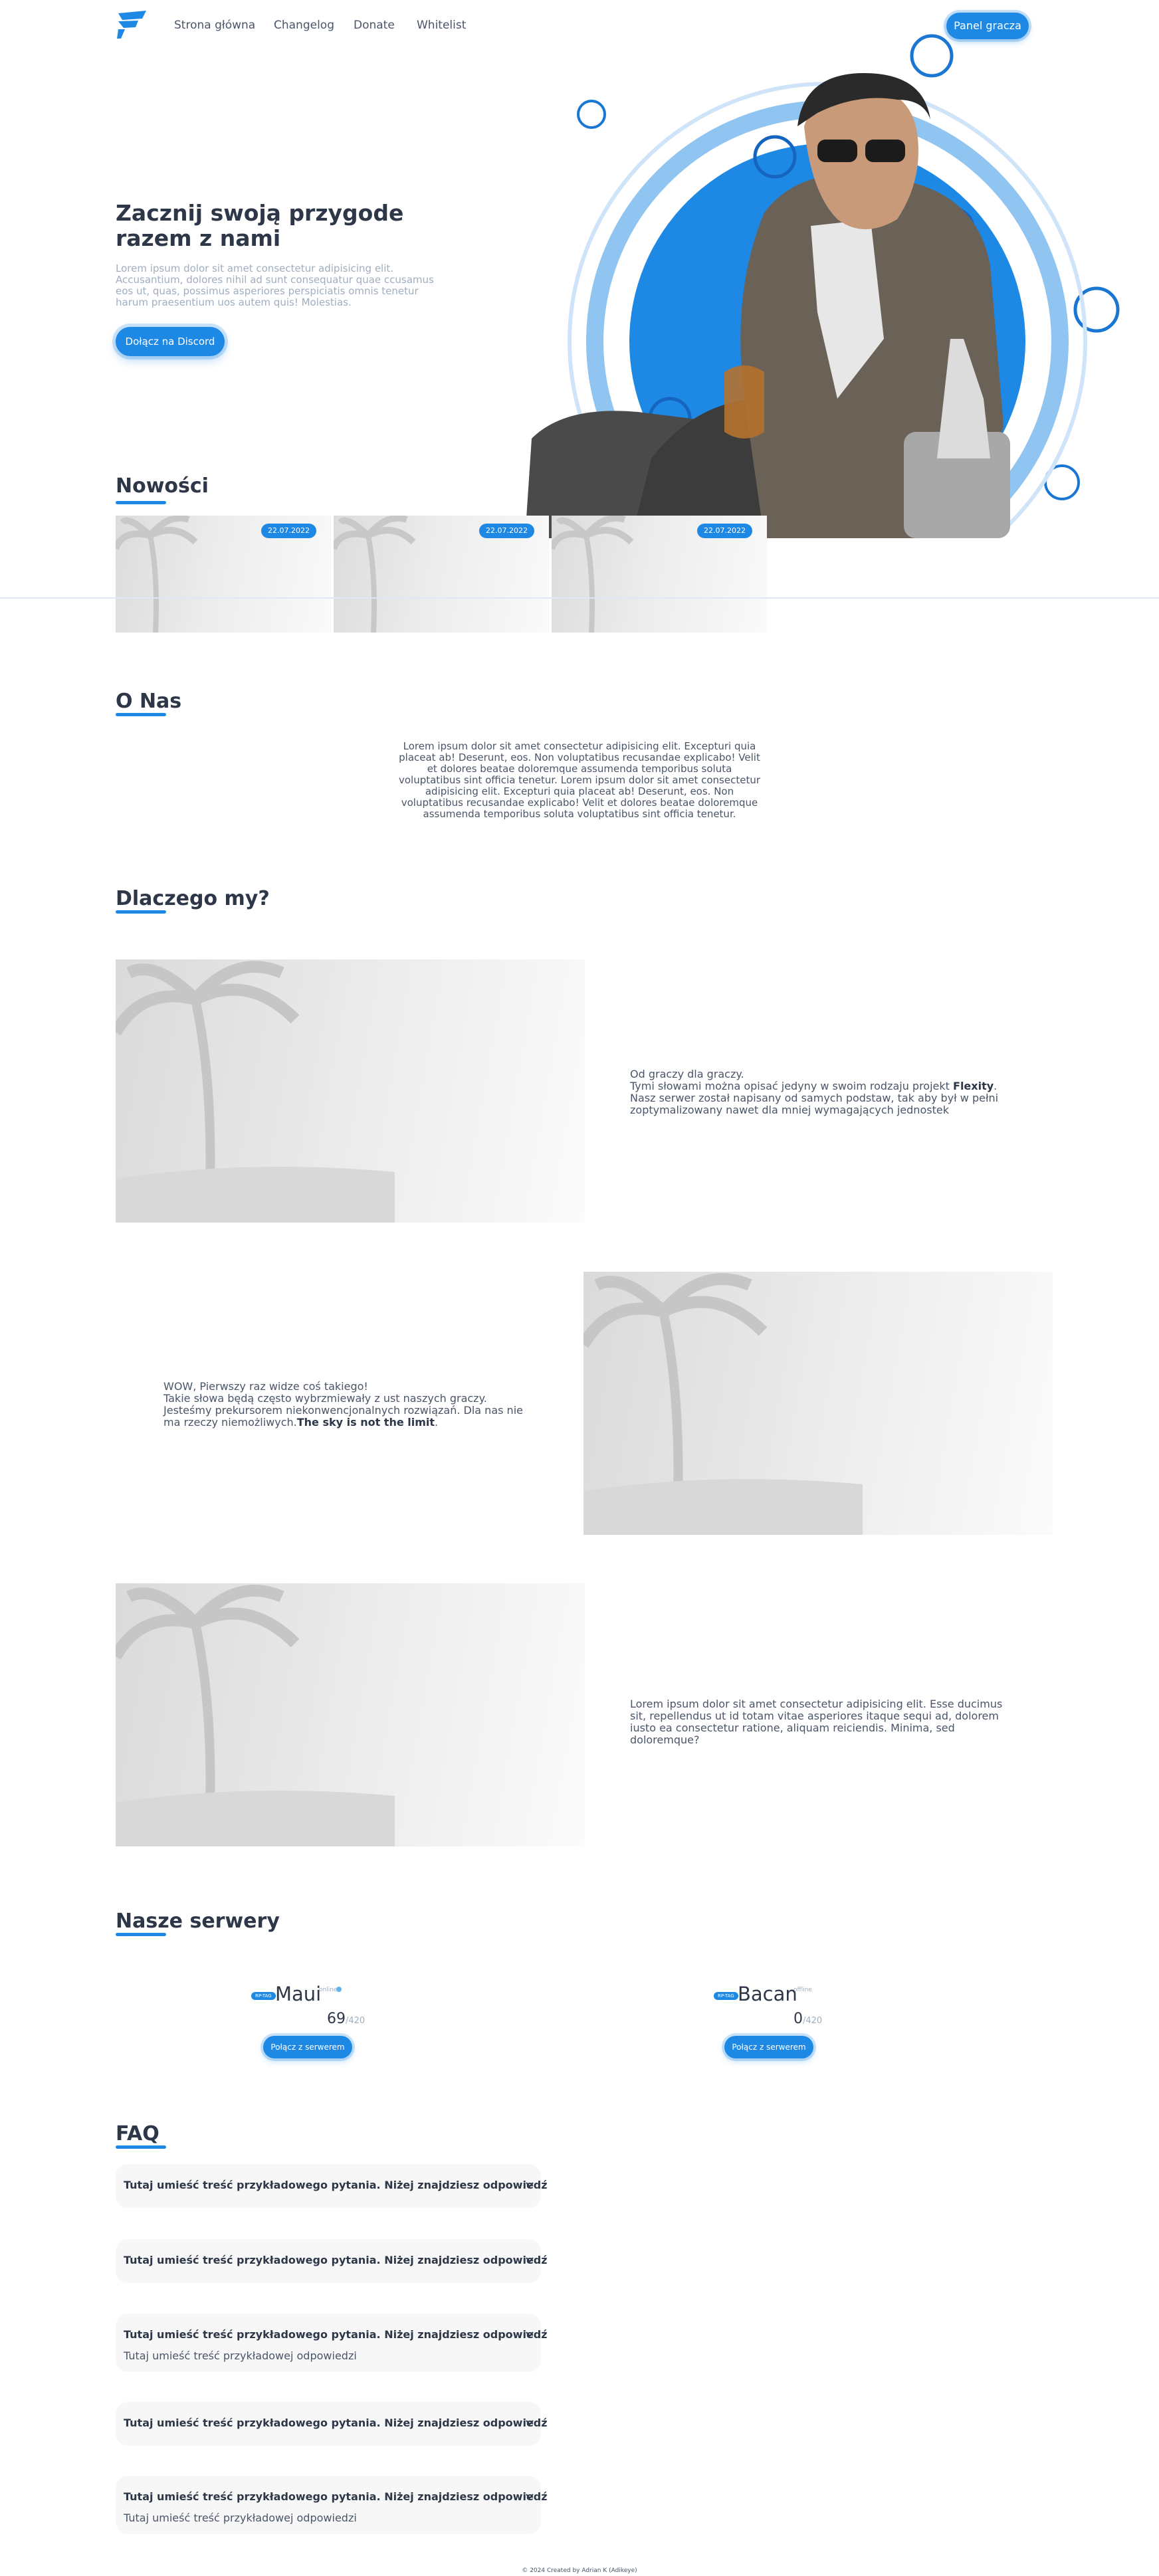  What do you see at coordinates (132, 24) in the screenshot?
I see `flexity-logo-icon` at bounding box center [132, 24].